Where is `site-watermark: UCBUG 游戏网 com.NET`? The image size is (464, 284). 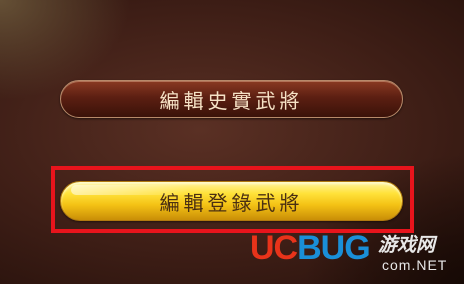
site-watermark: UCBUG 游戏网 com.NET is located at coordinates (355, 254).